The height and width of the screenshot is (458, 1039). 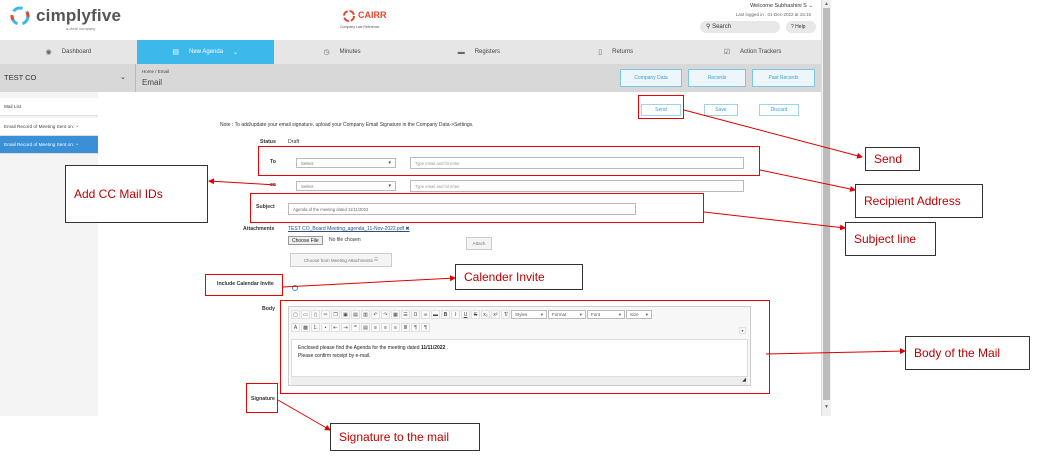 I want to click on body-label: Body, so click(x=268, y=309).